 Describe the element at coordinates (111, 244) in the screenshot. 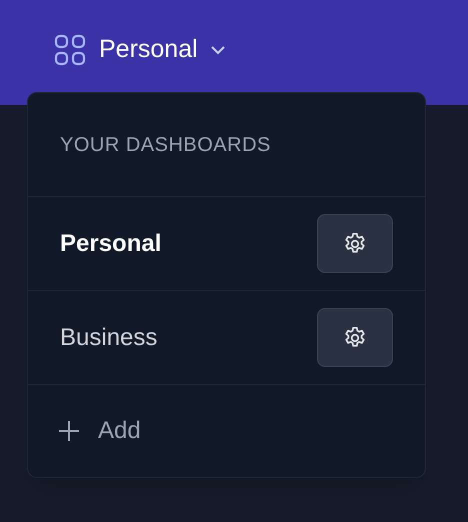

I see `dashboard-item: Personal` at that location.